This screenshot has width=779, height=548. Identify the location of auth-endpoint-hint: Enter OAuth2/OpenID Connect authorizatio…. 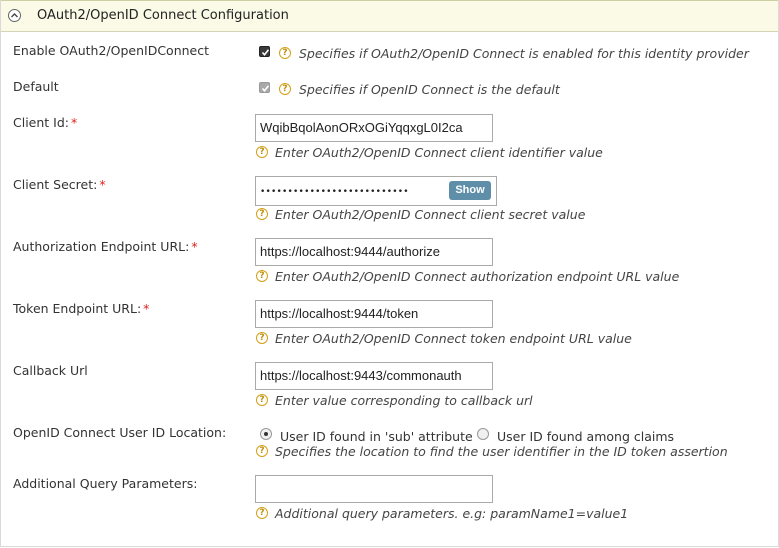
(477, 276).